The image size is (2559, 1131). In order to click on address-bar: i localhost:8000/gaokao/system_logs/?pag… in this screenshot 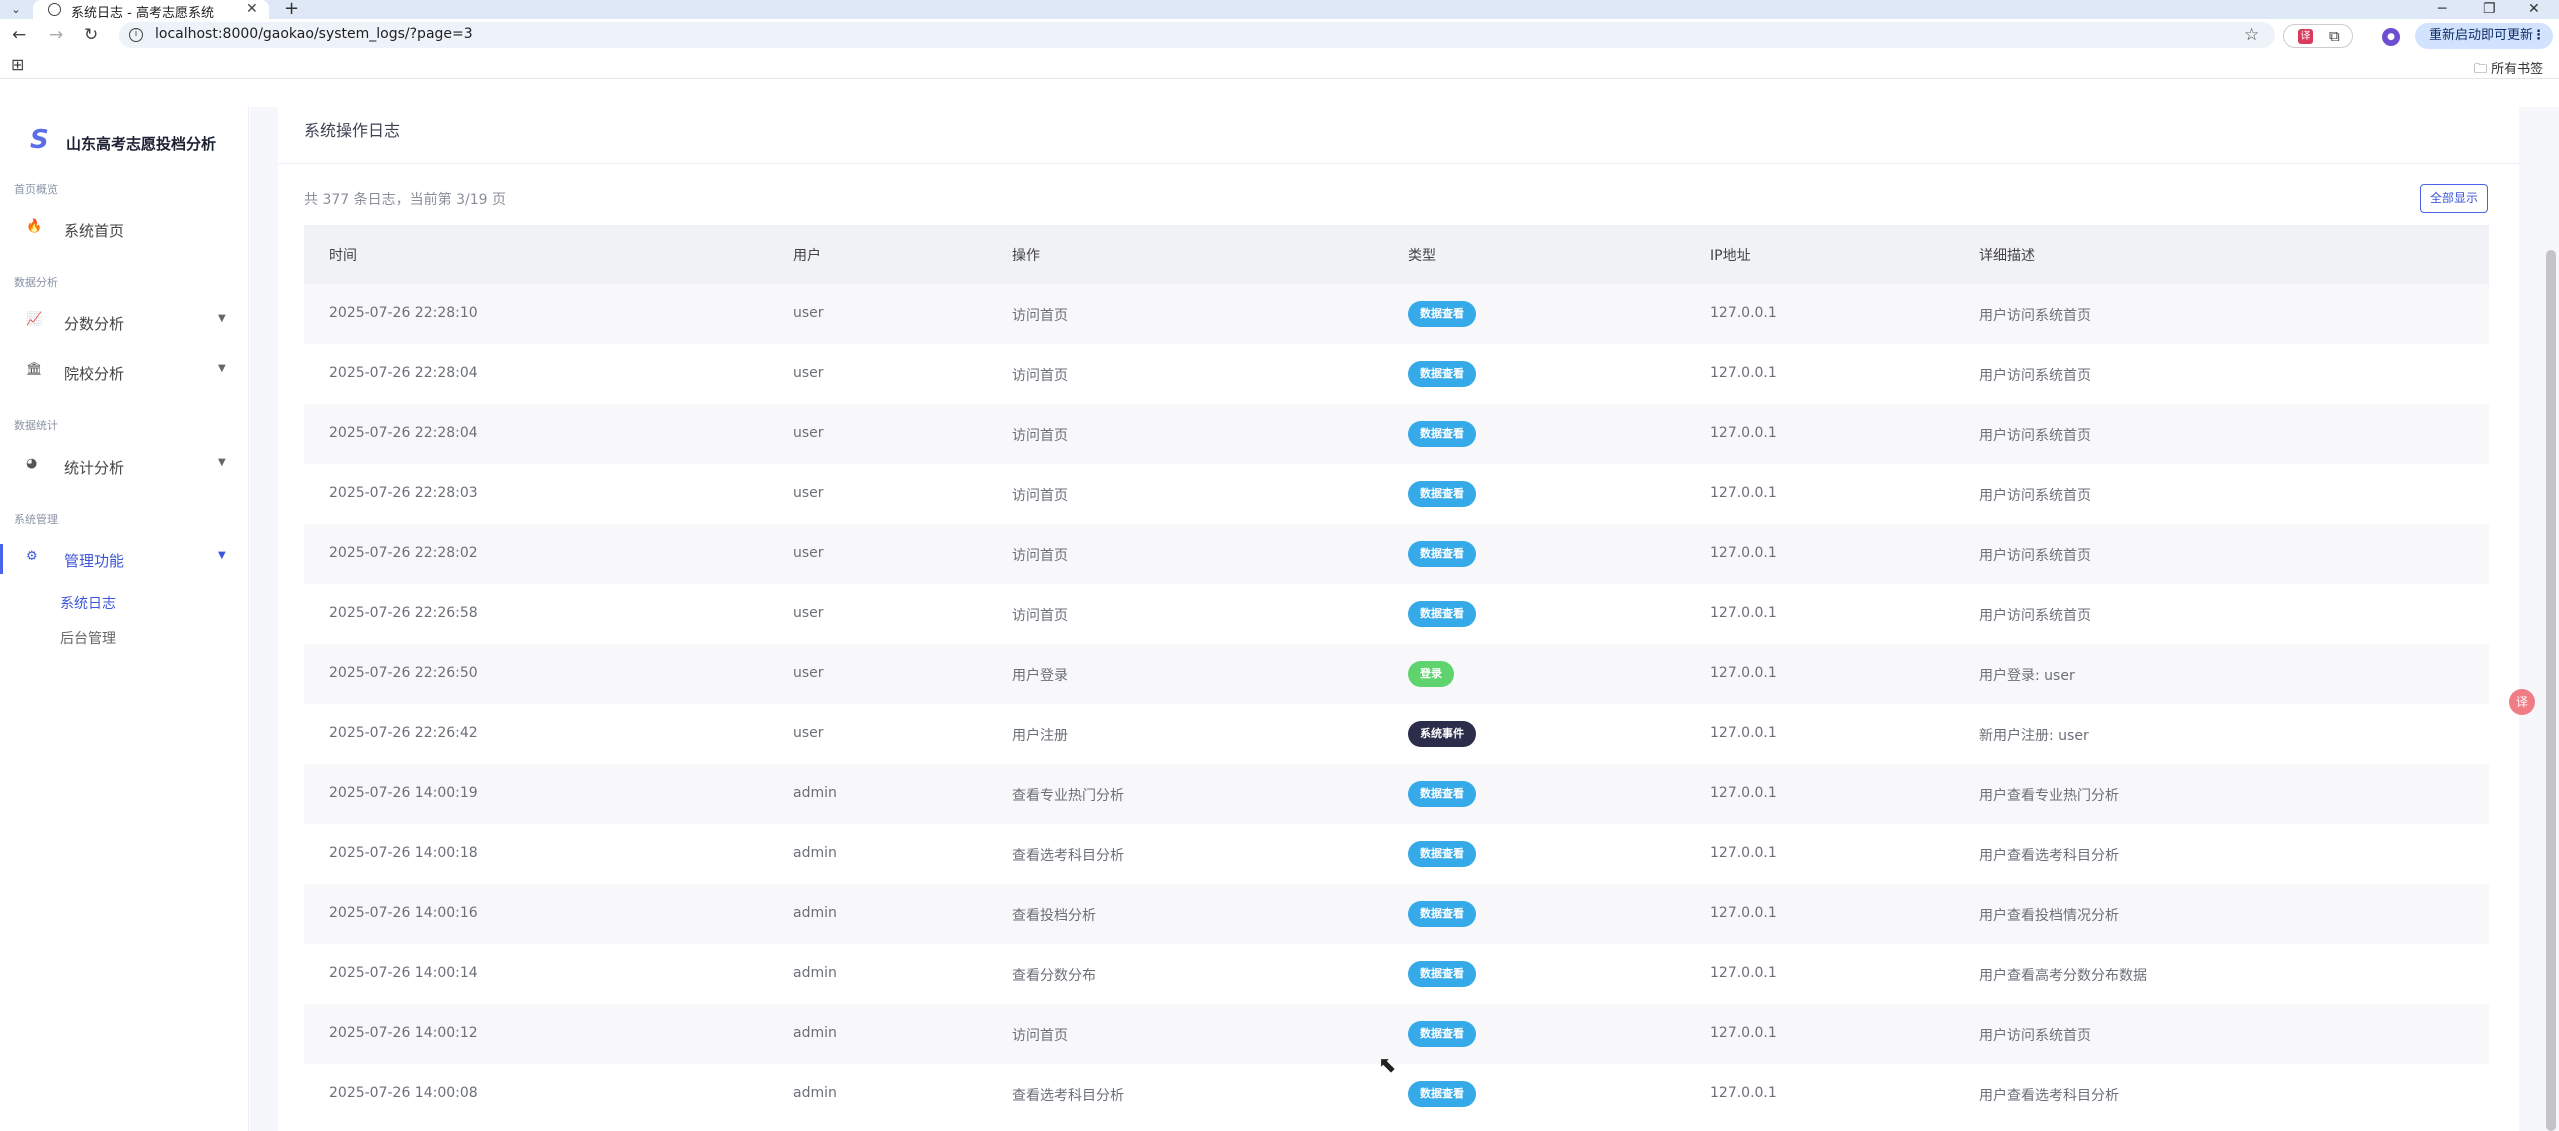, I will do `click(1197, 35)`.